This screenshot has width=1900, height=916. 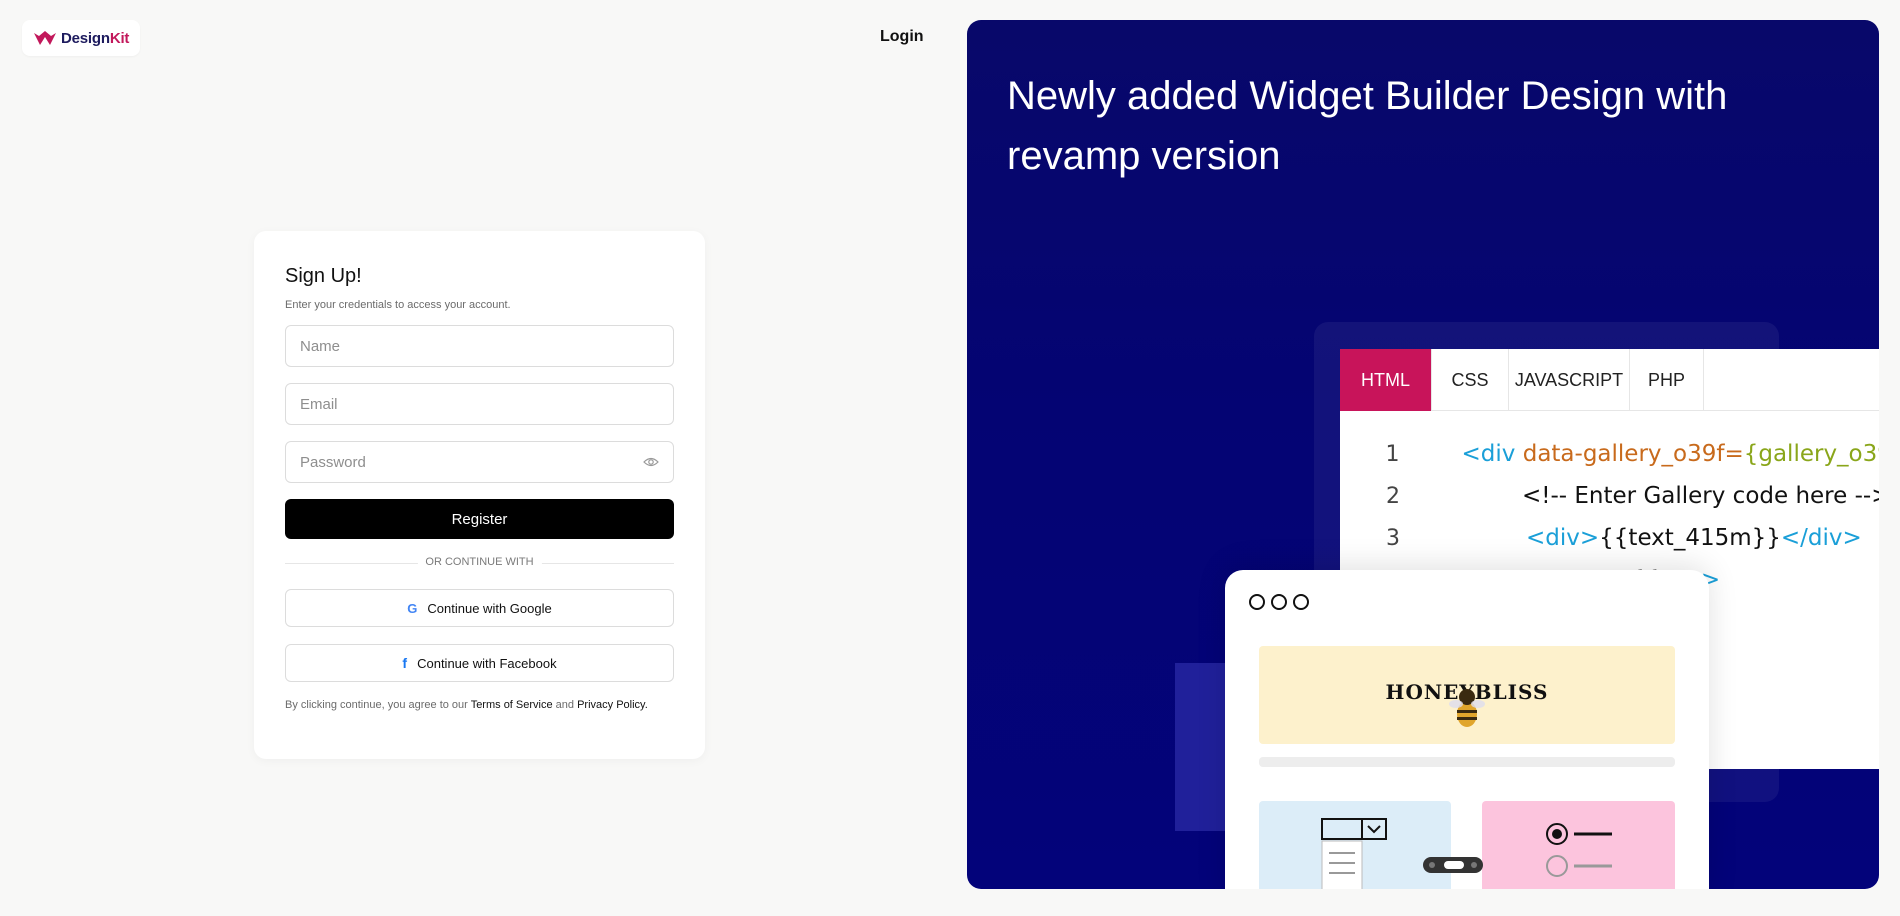 I want to click on facebook-icon: f, so click(x=405, y=663).